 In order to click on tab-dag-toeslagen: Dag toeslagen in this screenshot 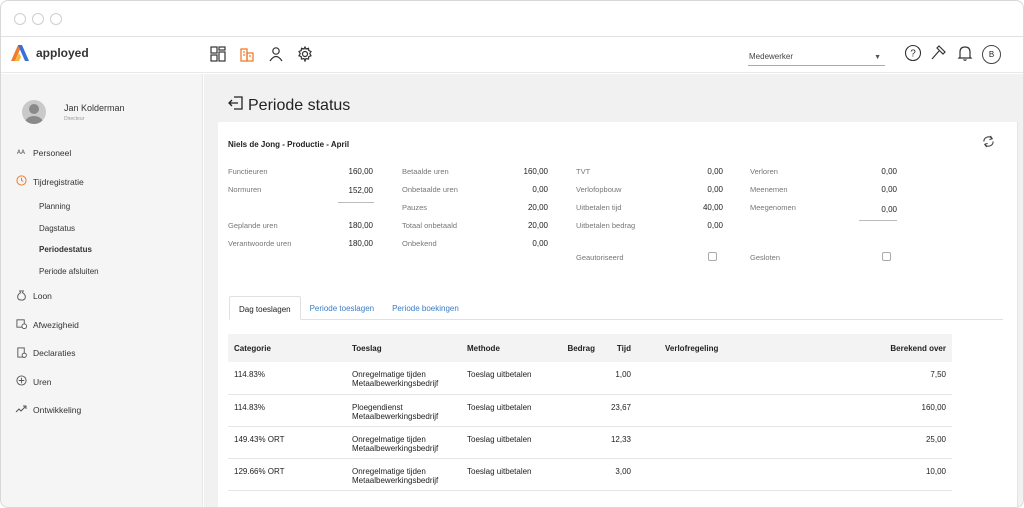, I will do `click(265, 308)`.